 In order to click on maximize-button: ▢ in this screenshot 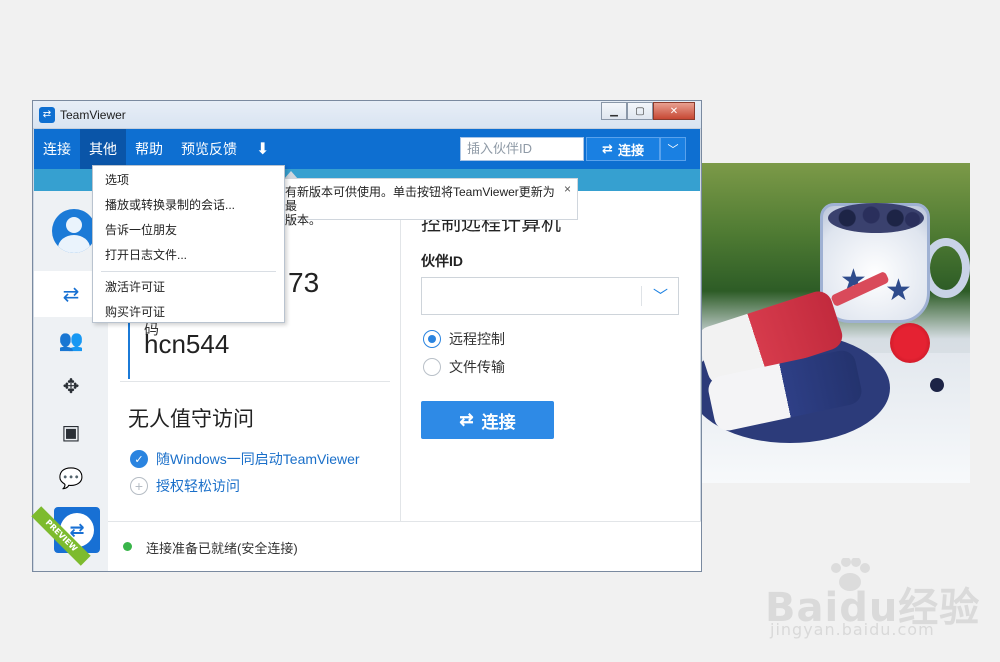, I will do `click(640, 111)`.